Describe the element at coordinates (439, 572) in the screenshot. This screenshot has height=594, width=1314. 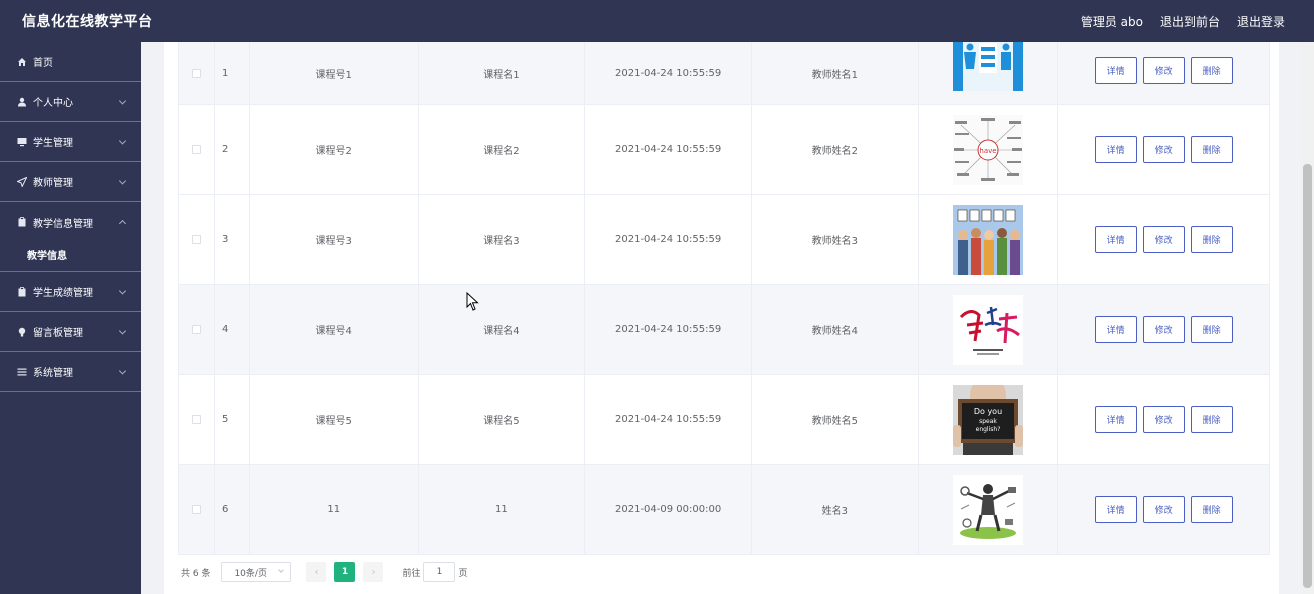
I see `goto-page-input: 1` at that location.